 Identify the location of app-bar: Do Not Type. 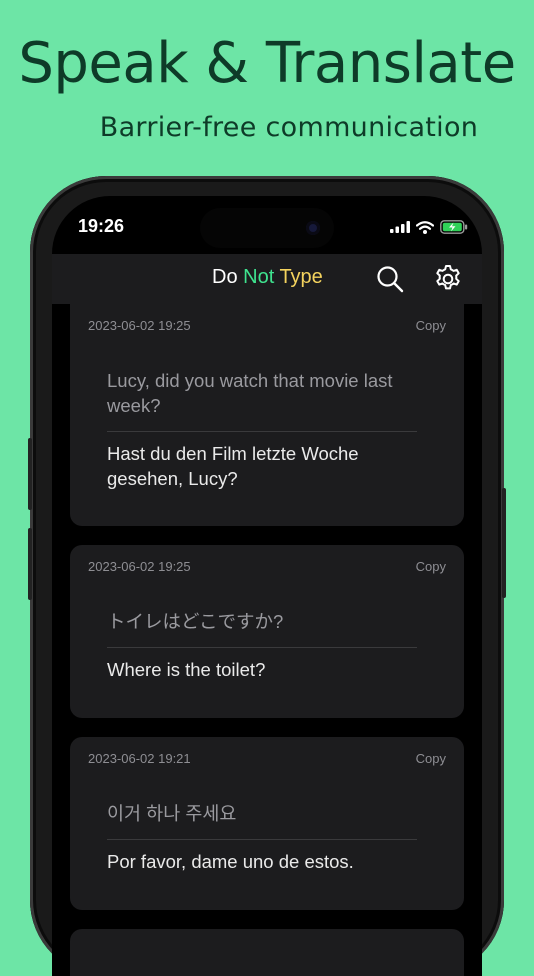
(267, 279).